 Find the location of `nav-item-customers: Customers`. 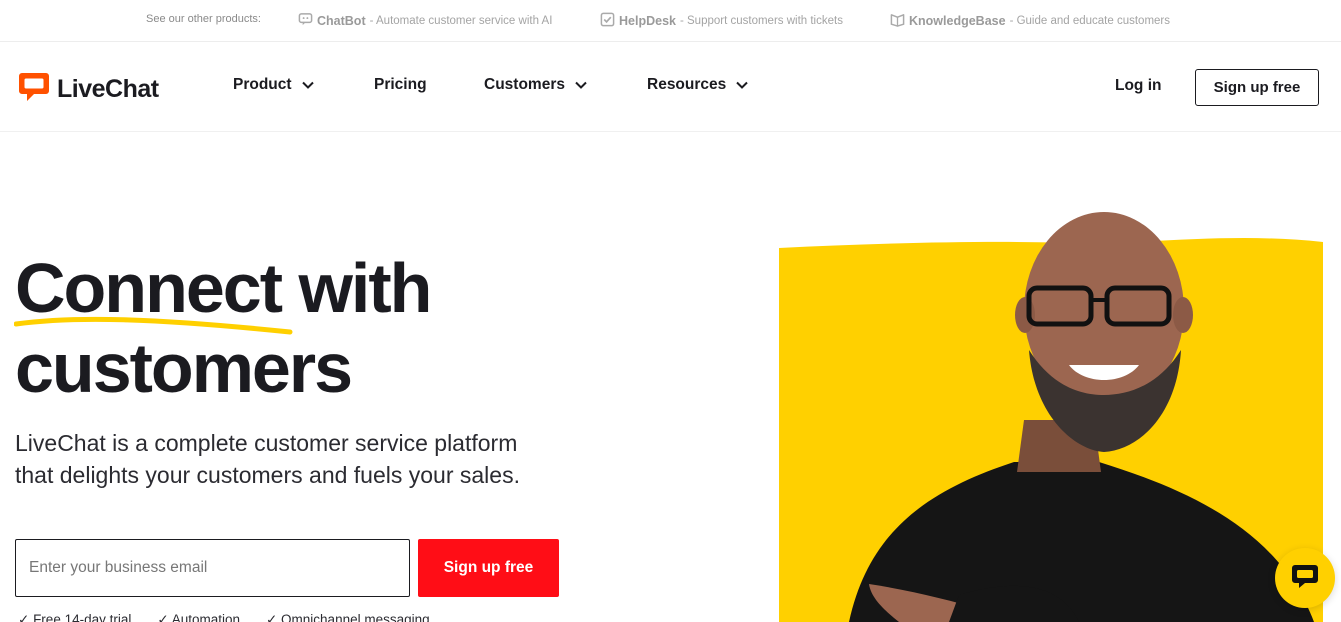

nav-item-customers: Customers is located at coordinates (535, 85).